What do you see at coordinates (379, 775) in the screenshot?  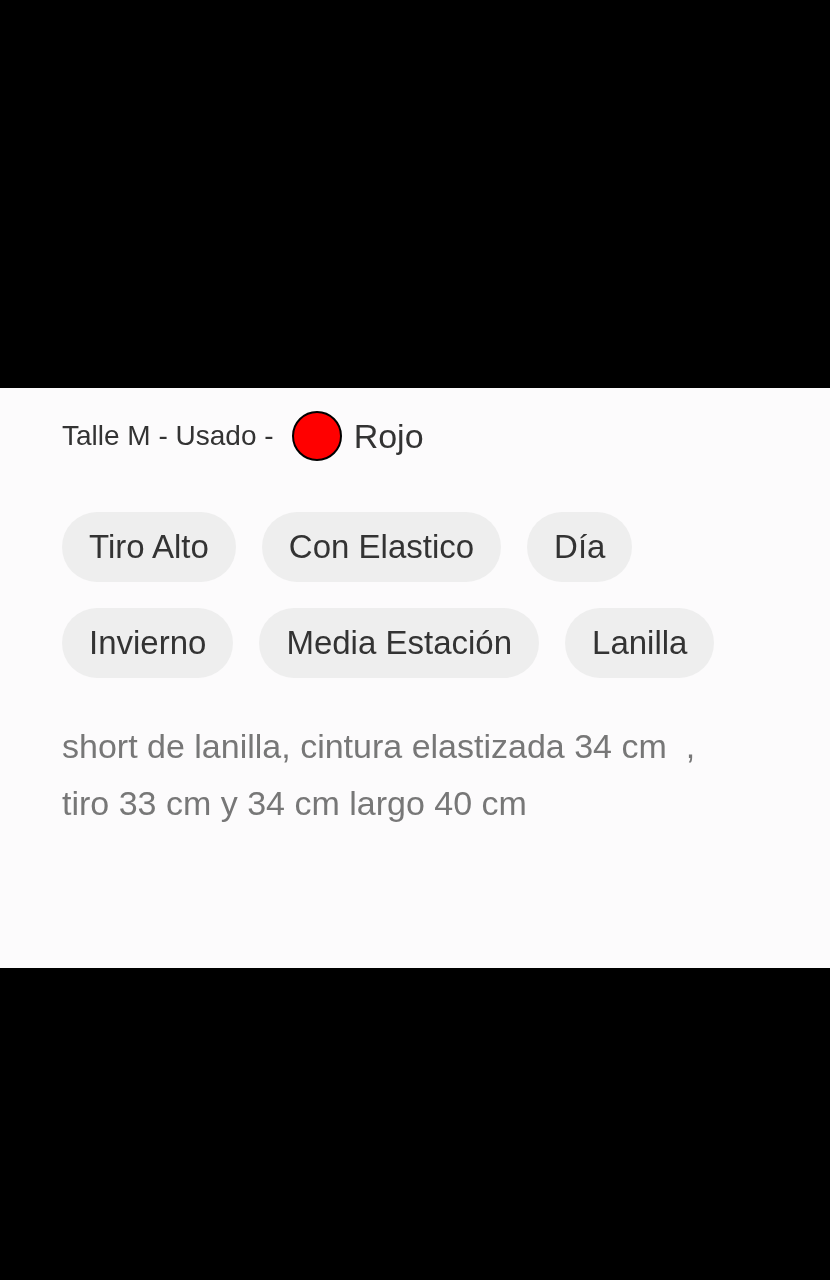 I see `description-text: short de lanilla, cintura elastizada 34 cm , tiro 33 cm y 34 cm largo 40 cm` at bounding box center [379, 775].